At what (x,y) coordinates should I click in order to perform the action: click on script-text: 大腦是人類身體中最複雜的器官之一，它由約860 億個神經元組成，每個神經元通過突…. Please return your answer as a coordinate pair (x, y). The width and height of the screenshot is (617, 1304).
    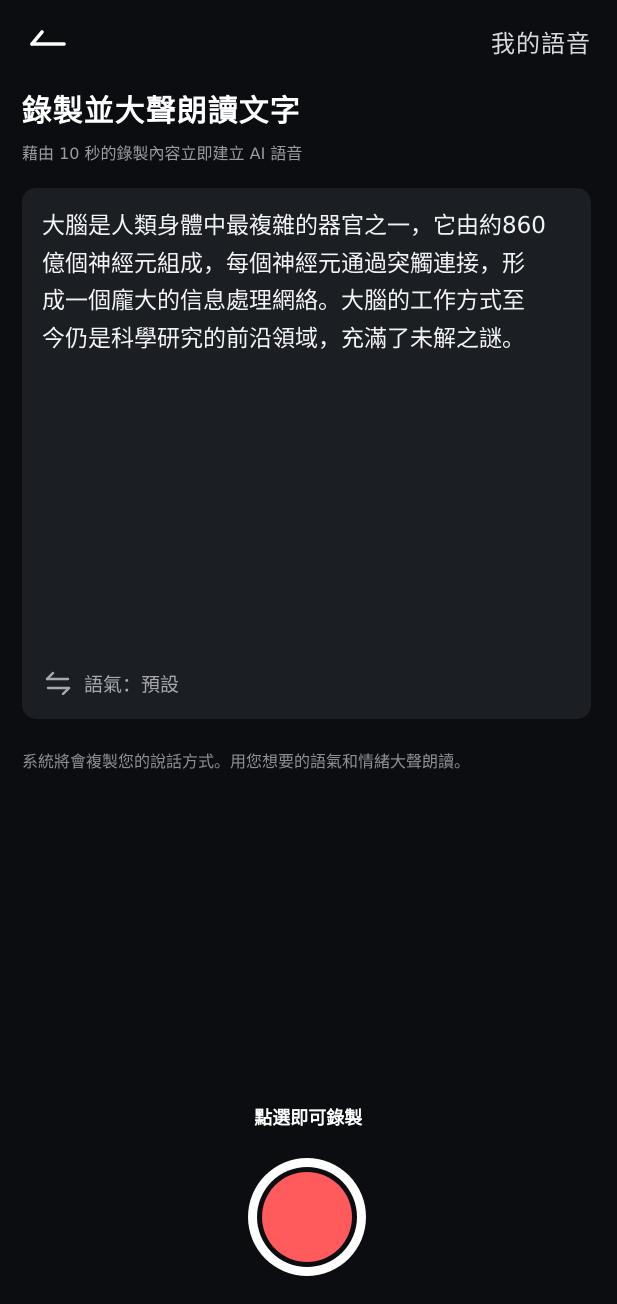
    Looking at the image, I should click on (294, 282).